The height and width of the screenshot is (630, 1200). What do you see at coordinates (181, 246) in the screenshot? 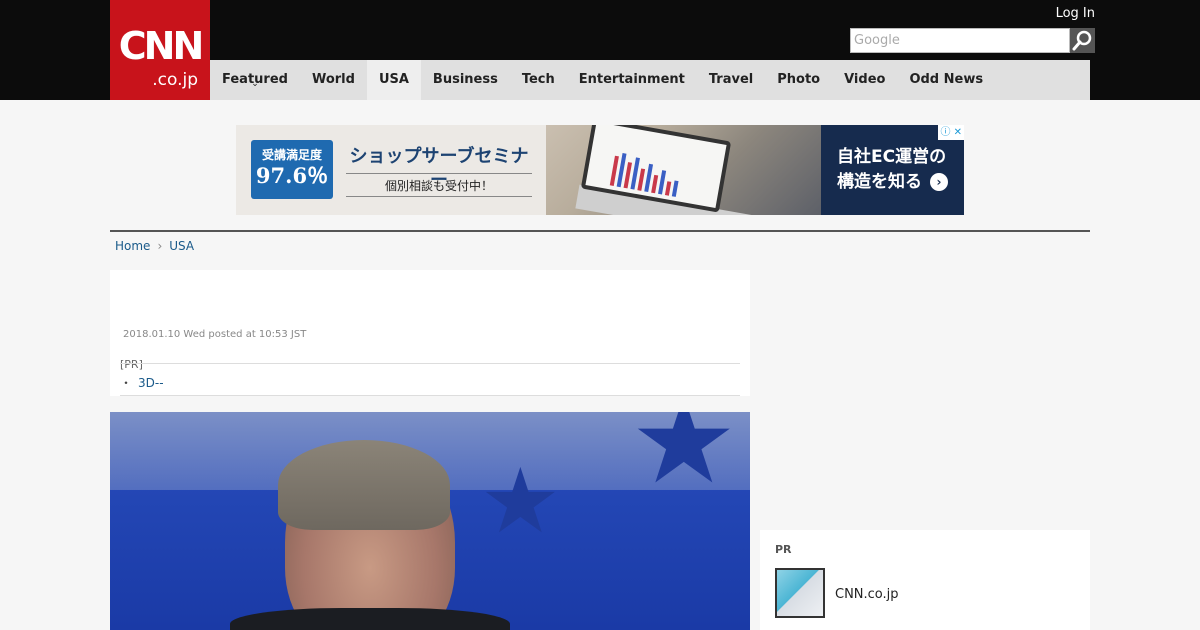
I see `breadcrumb-current: USA` at bounding box center [181, 246].